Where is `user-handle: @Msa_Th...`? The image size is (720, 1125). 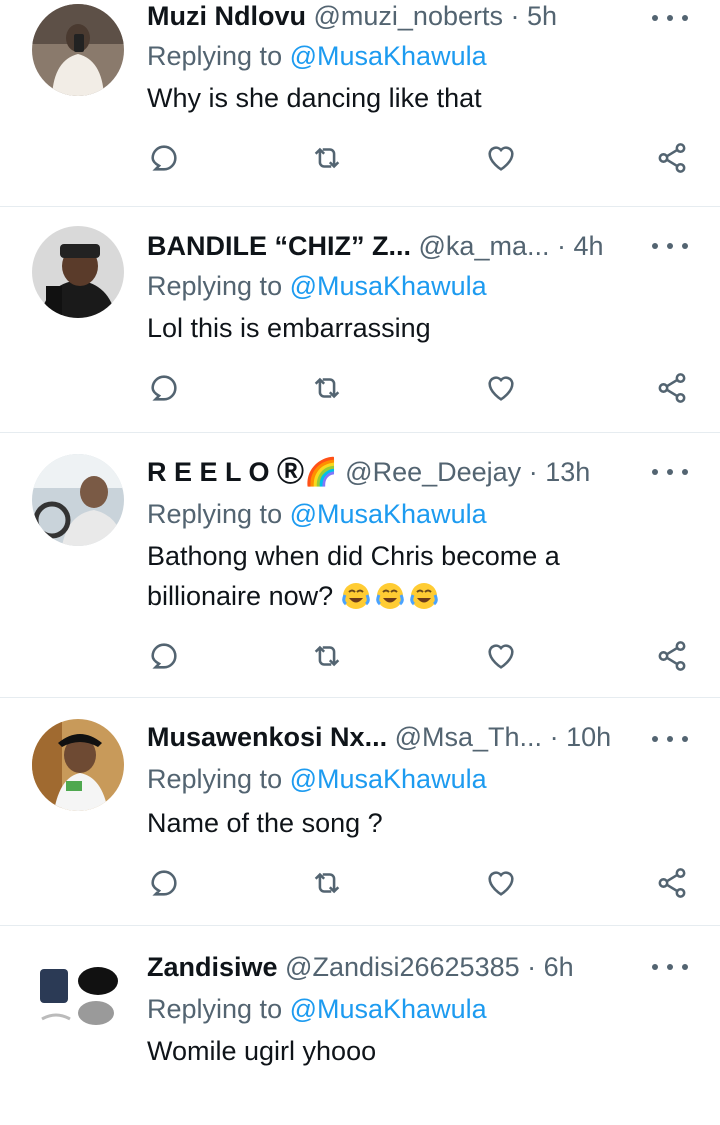 user-handle: @Msa_Th... is located at coordinates (468, 737).